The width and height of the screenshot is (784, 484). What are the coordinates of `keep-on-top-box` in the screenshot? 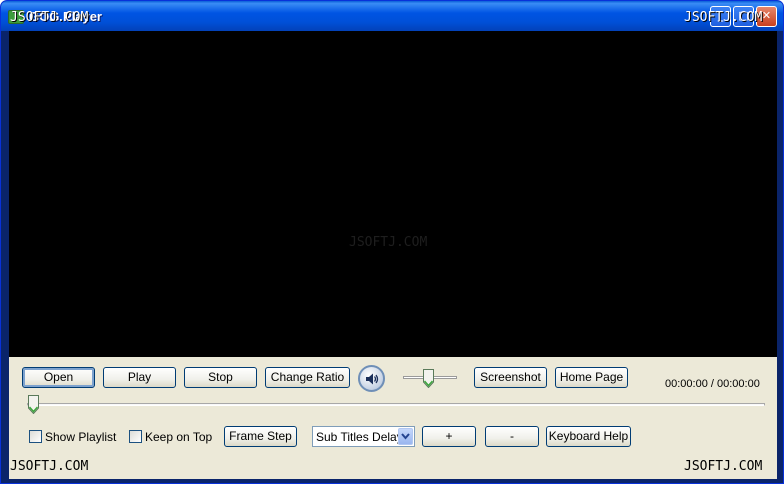 It's located at (135, 436).